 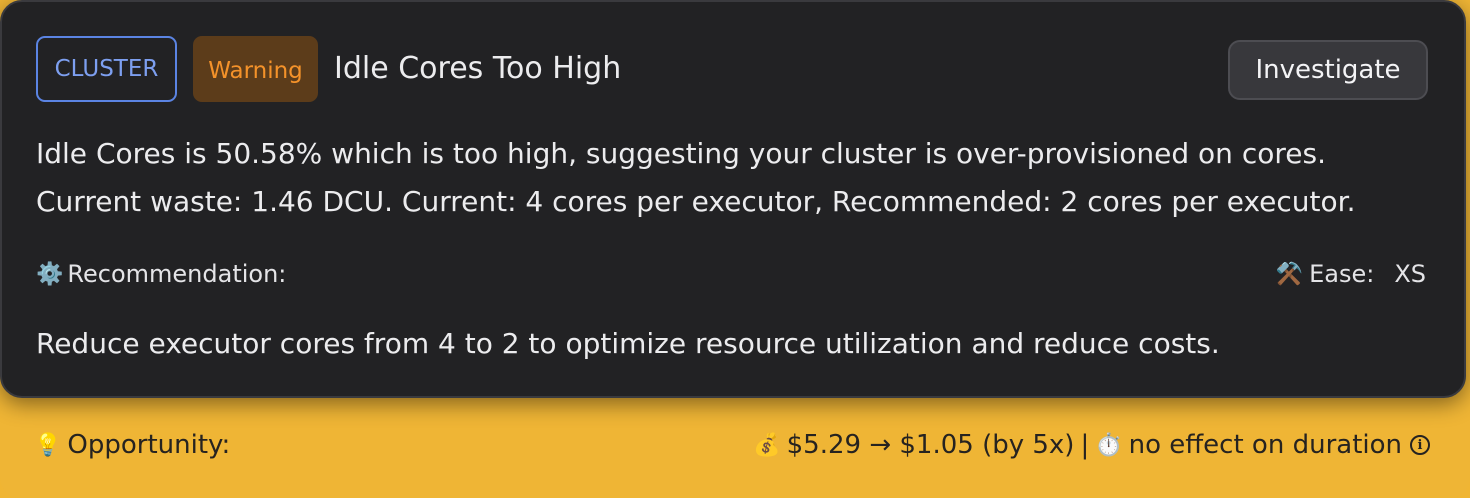 What do you see at coordinates (255, 69) in the screenshot?
I see `severity-tag: Warning` at bounding box center [255, 69].